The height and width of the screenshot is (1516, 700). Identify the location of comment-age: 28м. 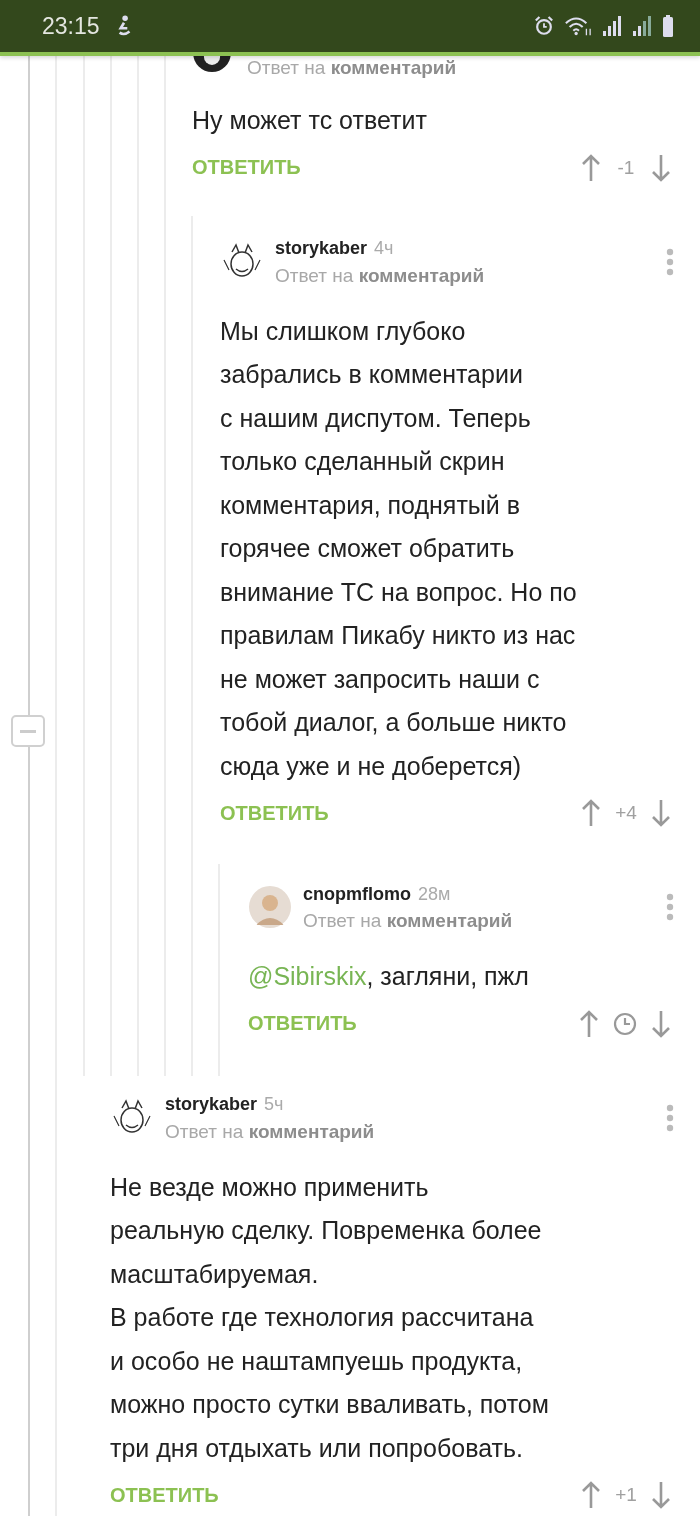
(434, 894).